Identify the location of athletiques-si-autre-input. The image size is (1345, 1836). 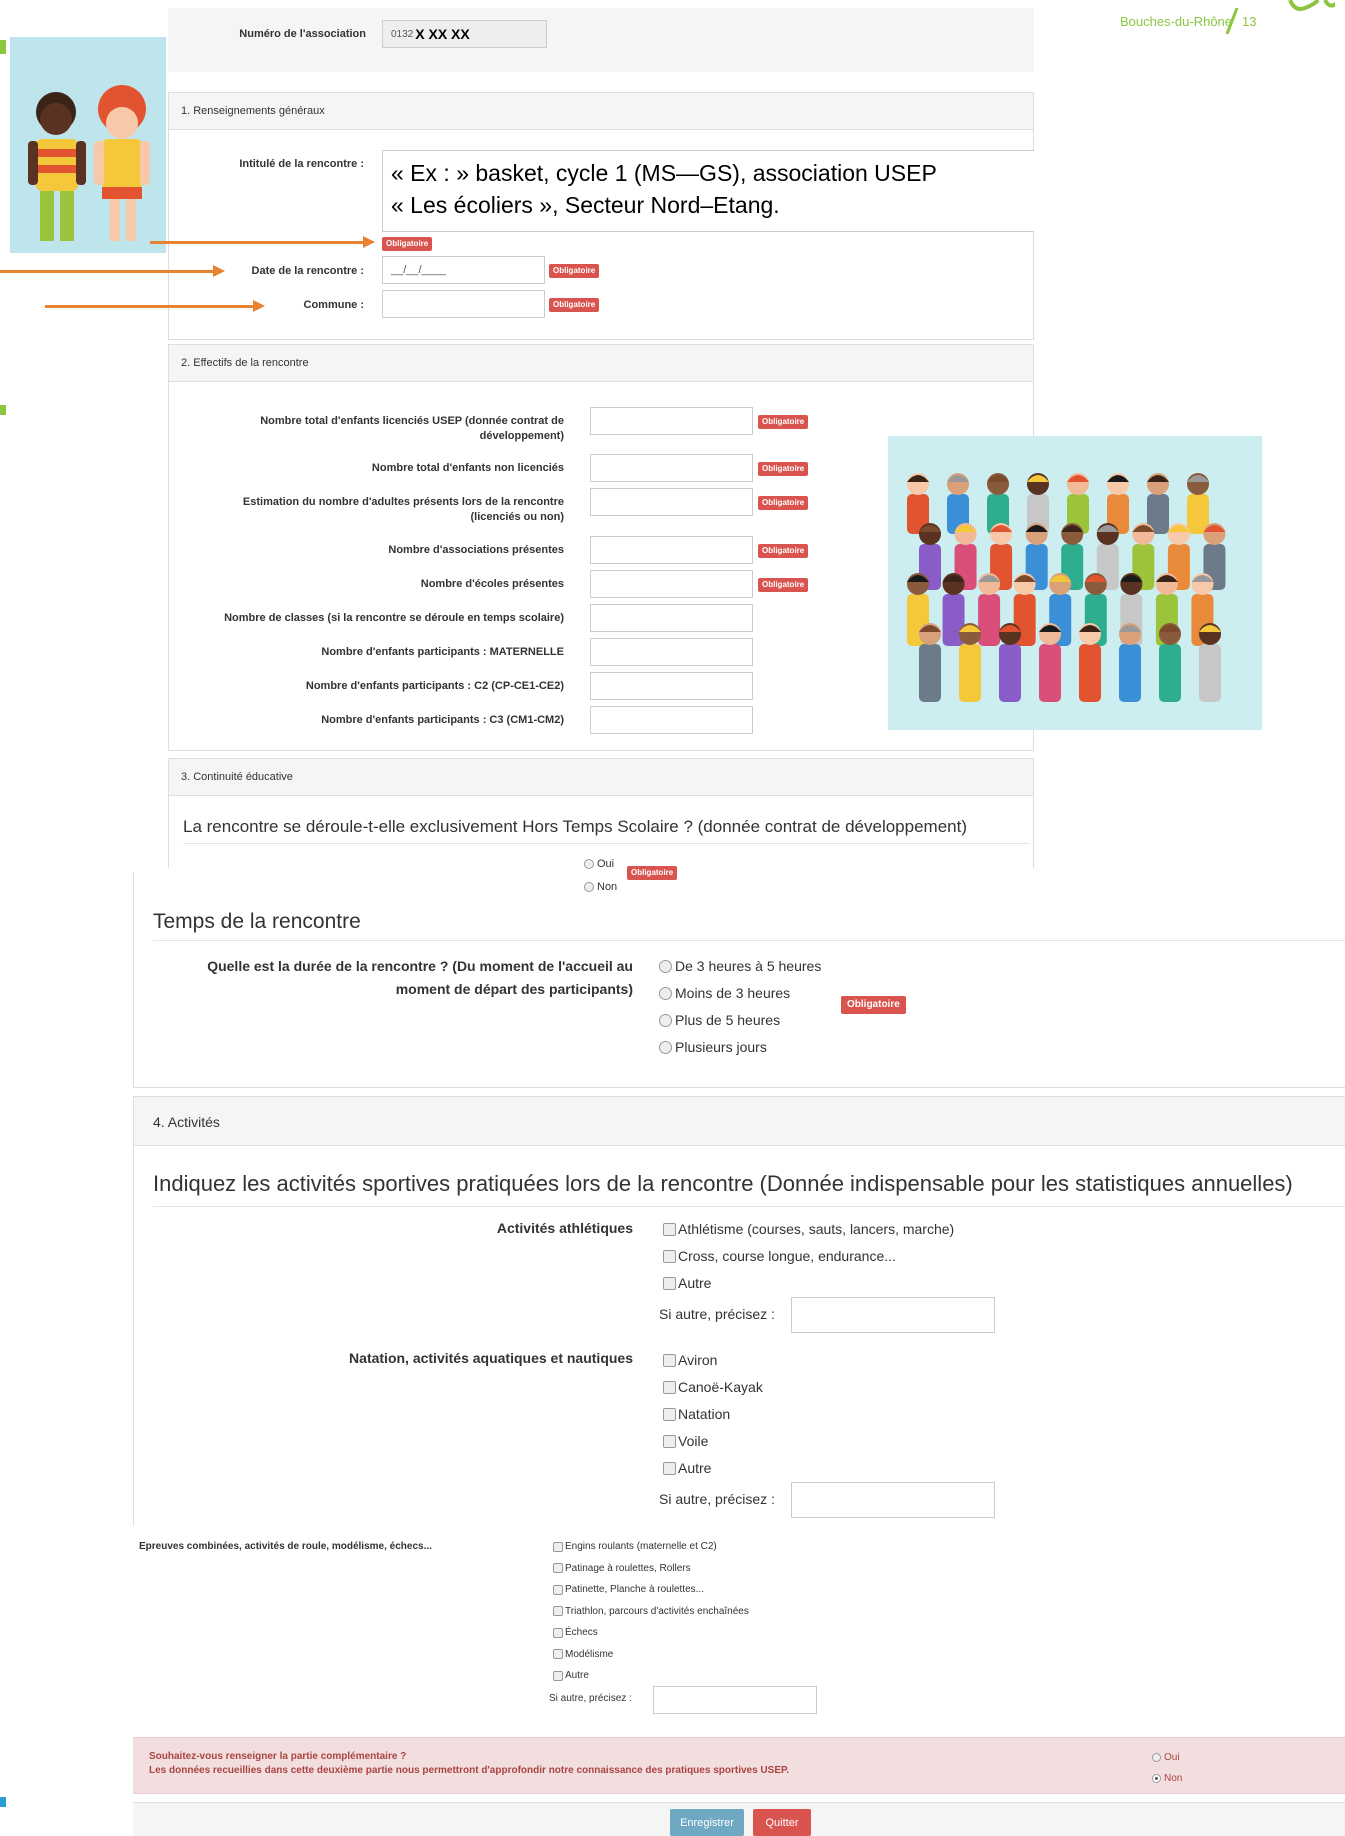
(893, 1315).